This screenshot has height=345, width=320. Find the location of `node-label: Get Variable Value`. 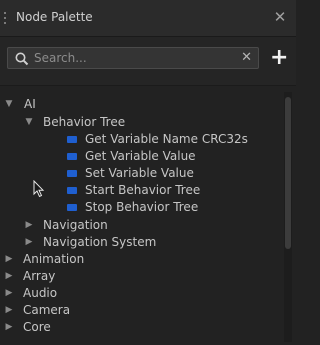

node-label: Get Variable Value is located at coordinates (140, 156).